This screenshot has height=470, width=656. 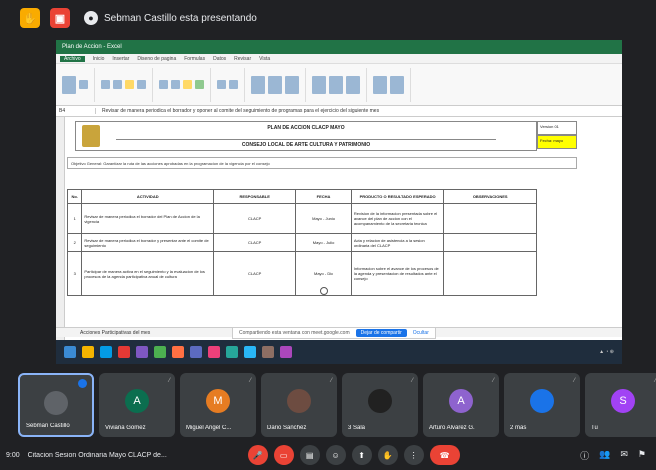 I want to click on table-format-icon, so click(x=275, y=84).